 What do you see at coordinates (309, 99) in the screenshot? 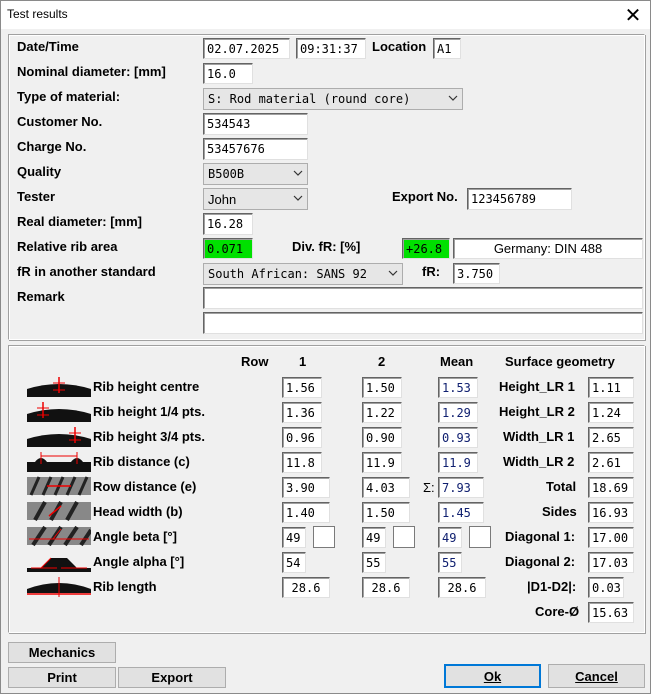
I see `type-of-material-value: S: Rod material (round core)` at bounding box center [309, 99].